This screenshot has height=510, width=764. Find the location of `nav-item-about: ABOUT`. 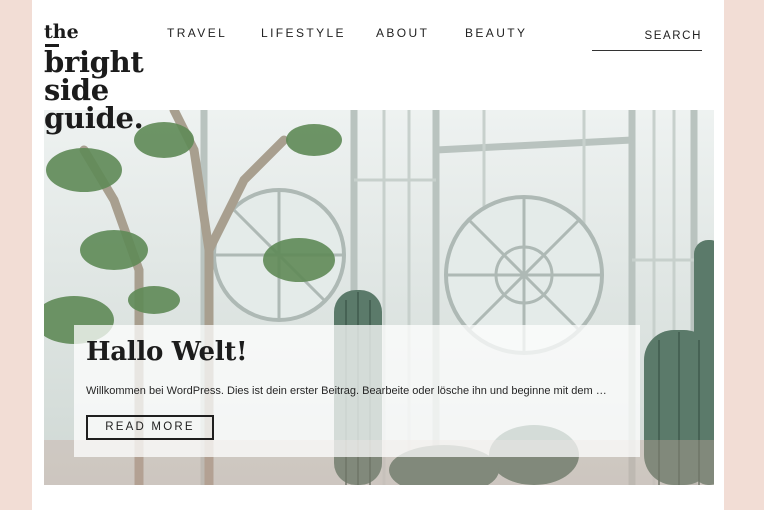

nav-item-about: ABOUT is located at coordinates (402, 33).